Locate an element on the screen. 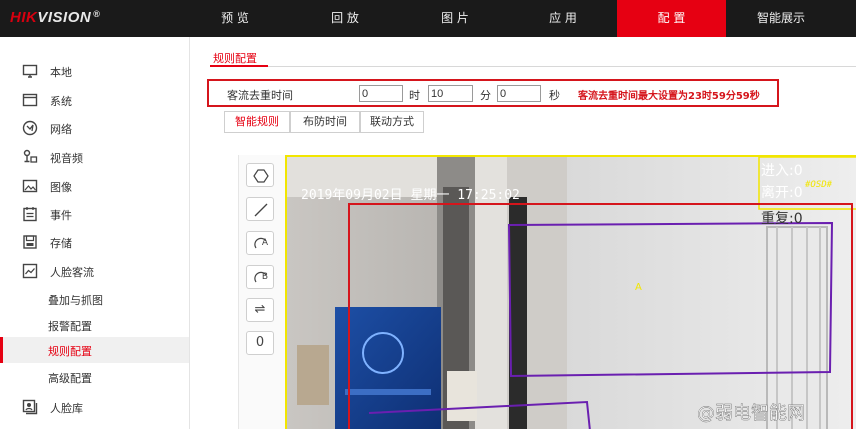 This screenshot has width=856, height=429. sidebar-subitem-label: 规则配置 is located at coordinates (70, 351).